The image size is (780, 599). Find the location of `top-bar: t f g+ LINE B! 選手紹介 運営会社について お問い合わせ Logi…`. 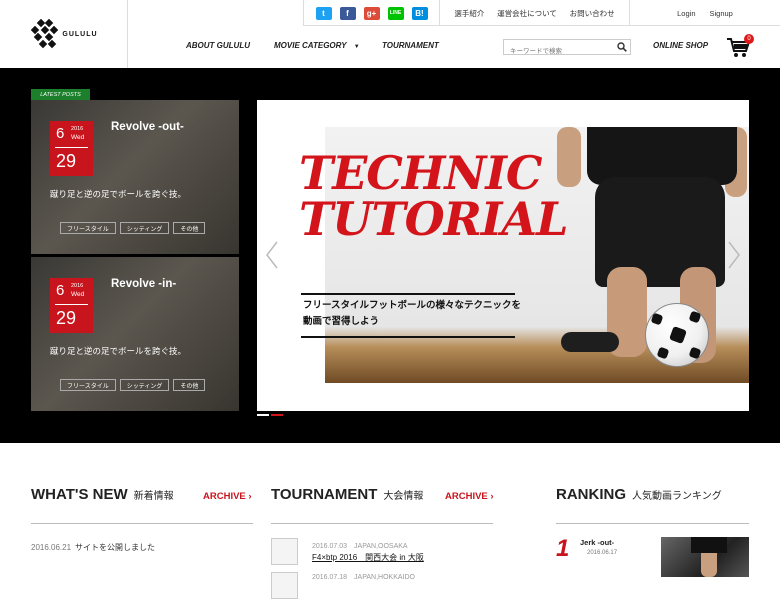

top-bar: t f g+ LINE B! 選手紹介 運営会社について お問い合わせ Logi… is located at coordinates (541, 13).